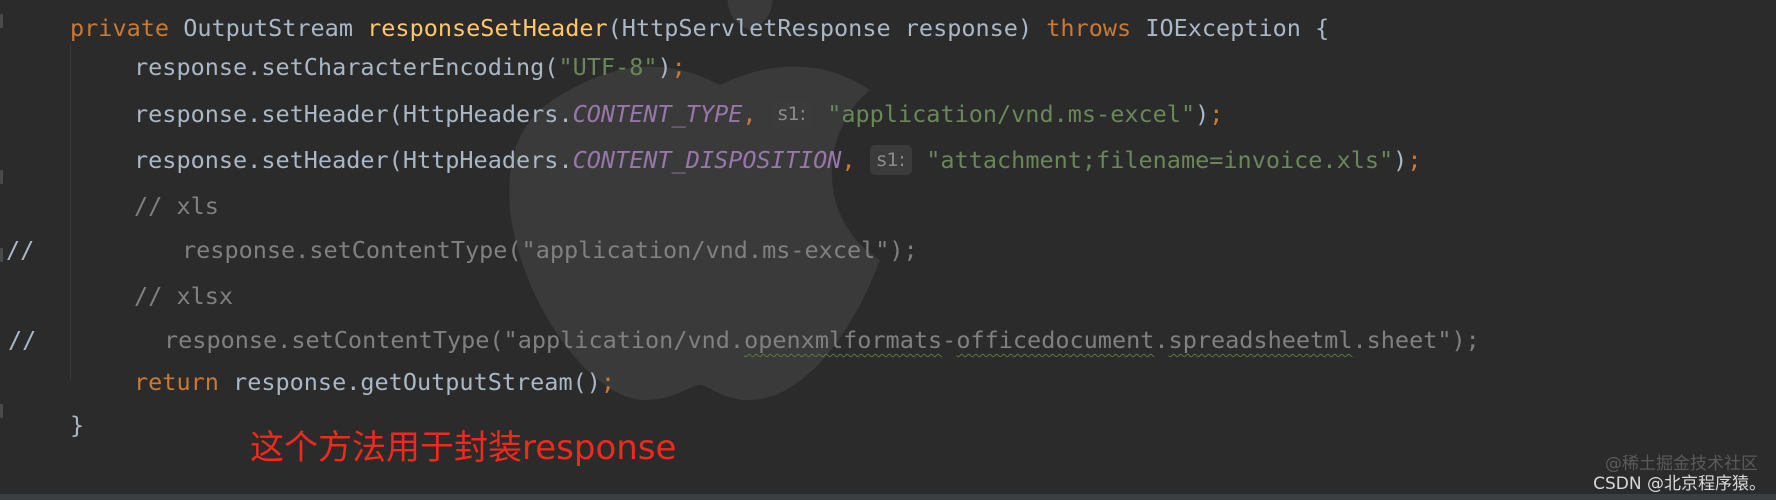  What do you see at coordinates (1260, 340) in the screenshot?
I see `code-token: spreadsheetml` at bounding box center [1260, 340].